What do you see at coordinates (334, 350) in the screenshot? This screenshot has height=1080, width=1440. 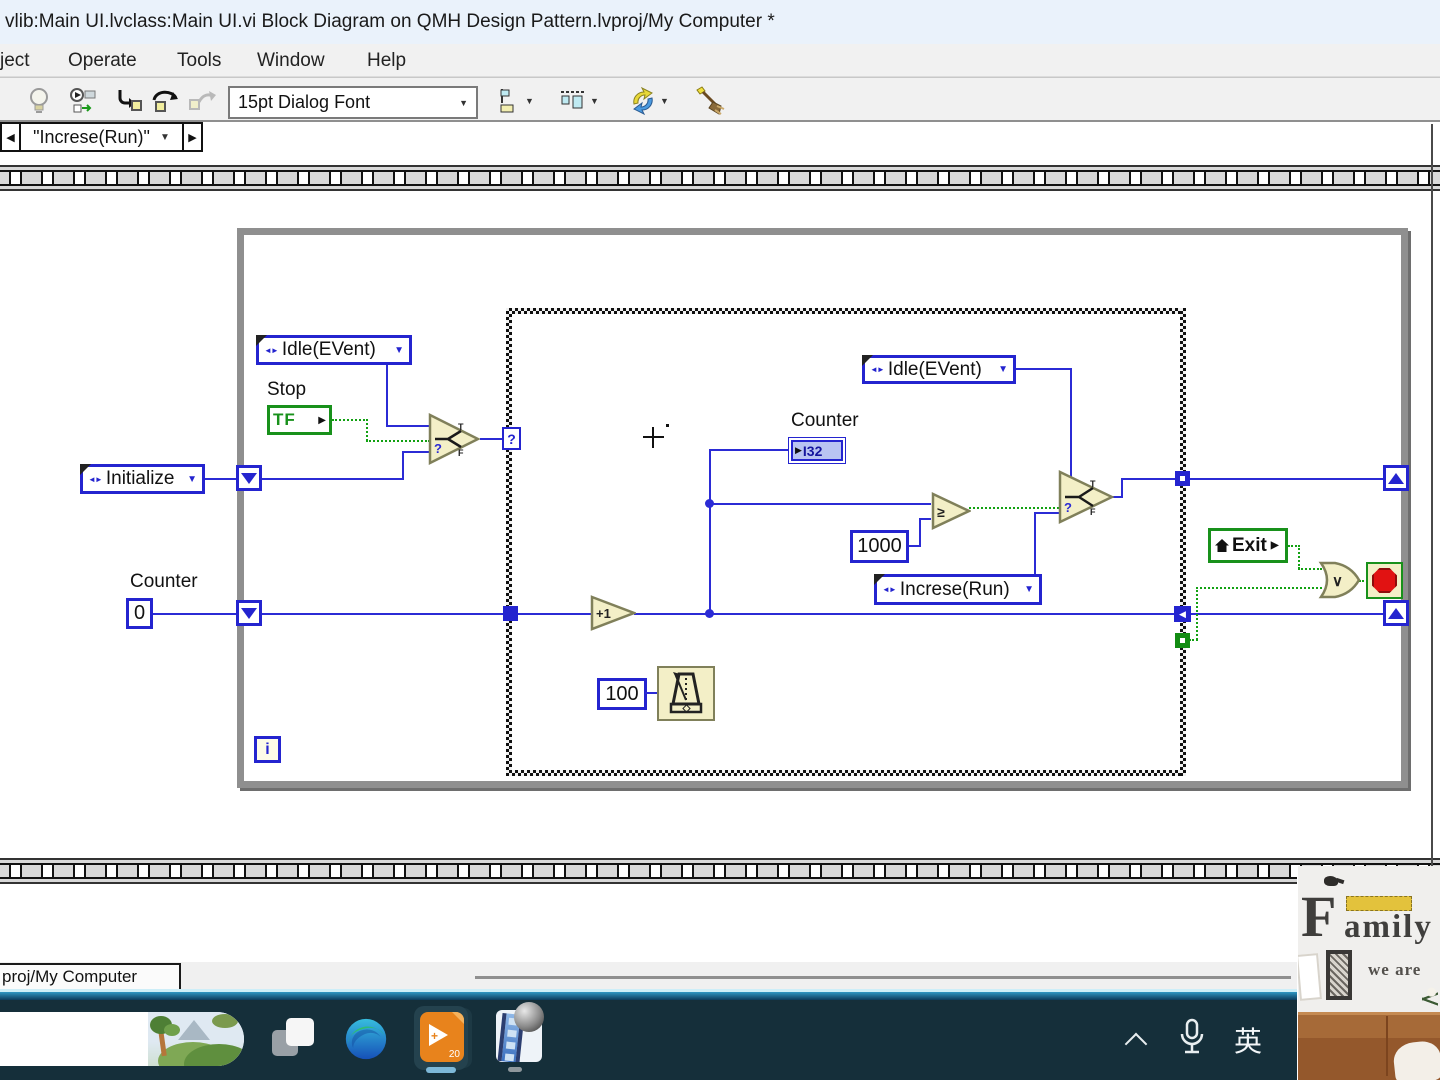 I see `enum-constant-idle-left: ◄► Idle(EVent) ▼` at bounding box center [334, 350].